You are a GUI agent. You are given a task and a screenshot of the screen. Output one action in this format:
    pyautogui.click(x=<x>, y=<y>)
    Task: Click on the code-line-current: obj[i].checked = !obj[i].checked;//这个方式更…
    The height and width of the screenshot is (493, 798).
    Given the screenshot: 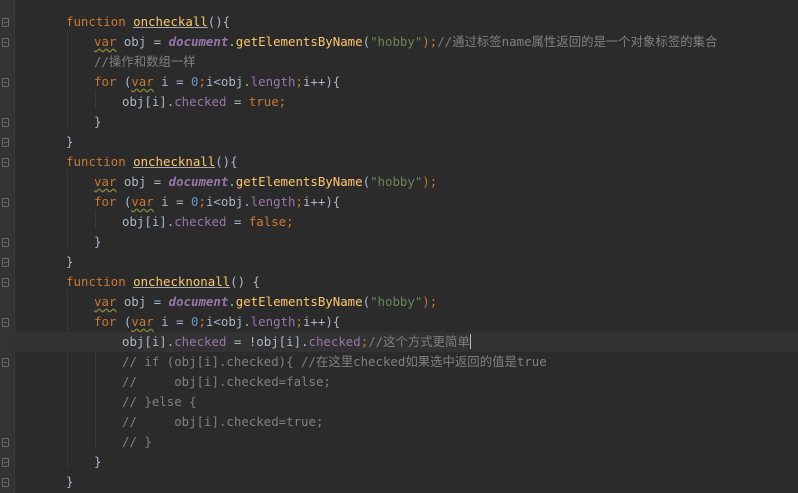 What is the action you would take?
    pyautogui.click(x=406, y=342)
    